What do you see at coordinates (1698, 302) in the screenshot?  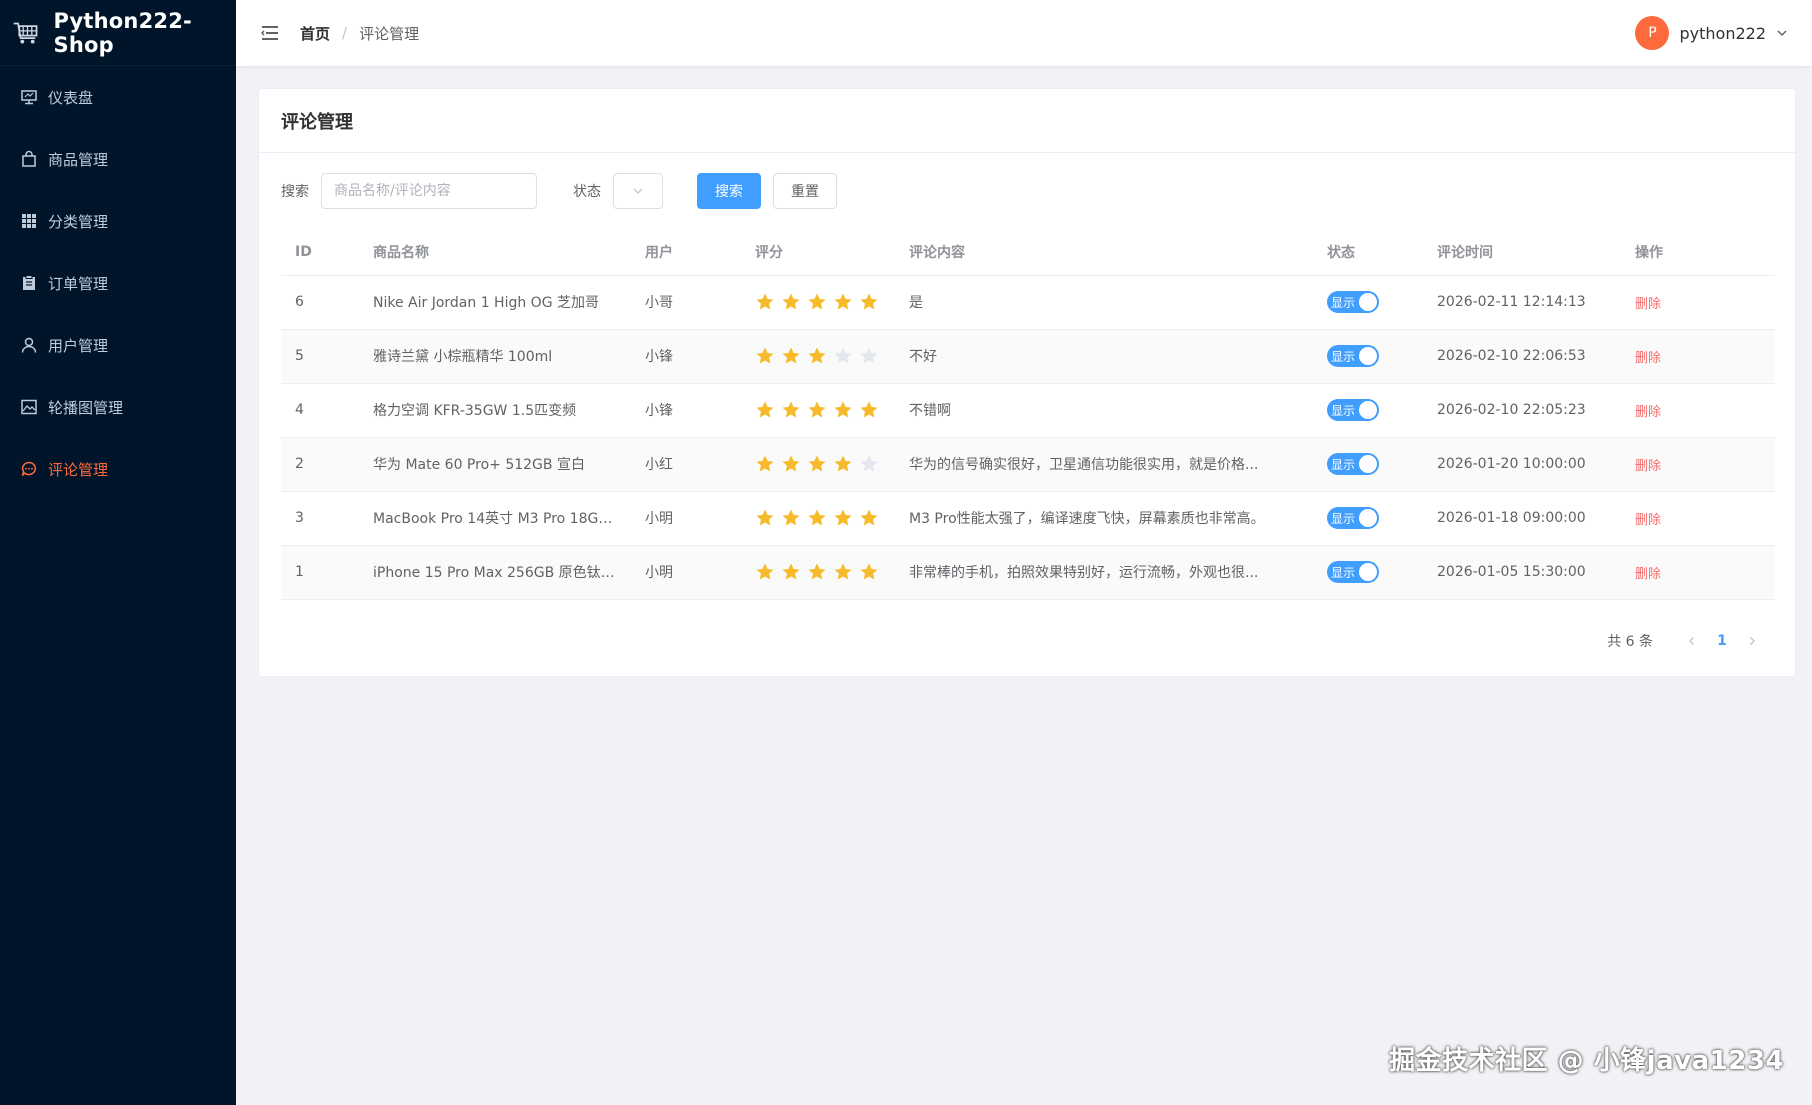 I see `cell-action: 删除` at bounding box center [1698, 302].